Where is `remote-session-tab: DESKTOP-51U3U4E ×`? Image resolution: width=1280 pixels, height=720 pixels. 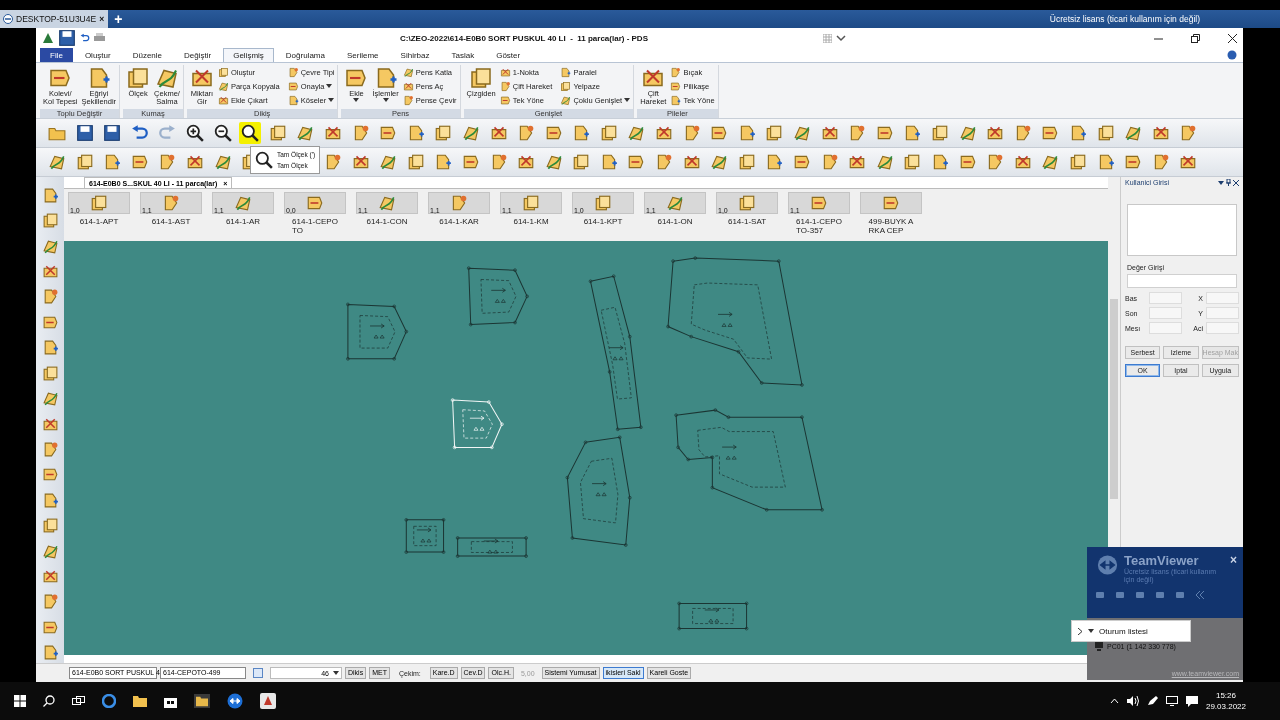 remote-session-tab: DESKTOP-51U3U4E × is located at coordinates (54, 19).